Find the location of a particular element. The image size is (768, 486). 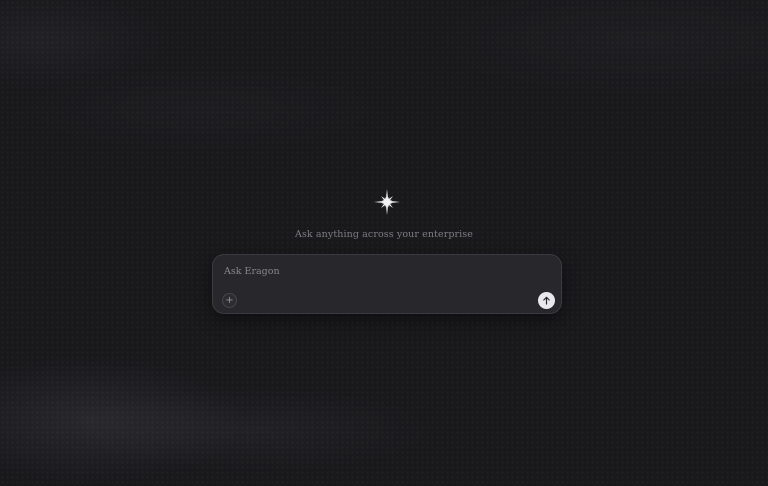

plus-icon: + is located at coordinates (229, 300).